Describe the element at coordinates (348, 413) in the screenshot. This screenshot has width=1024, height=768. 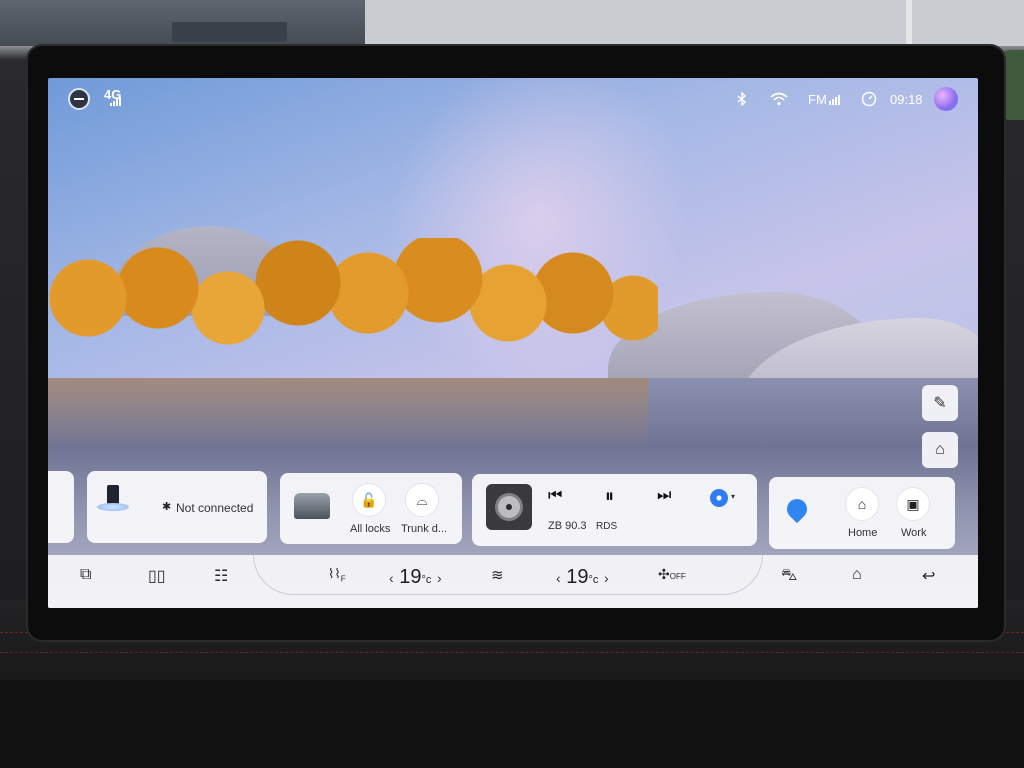
I see `wallpaper-reflection` at that location.